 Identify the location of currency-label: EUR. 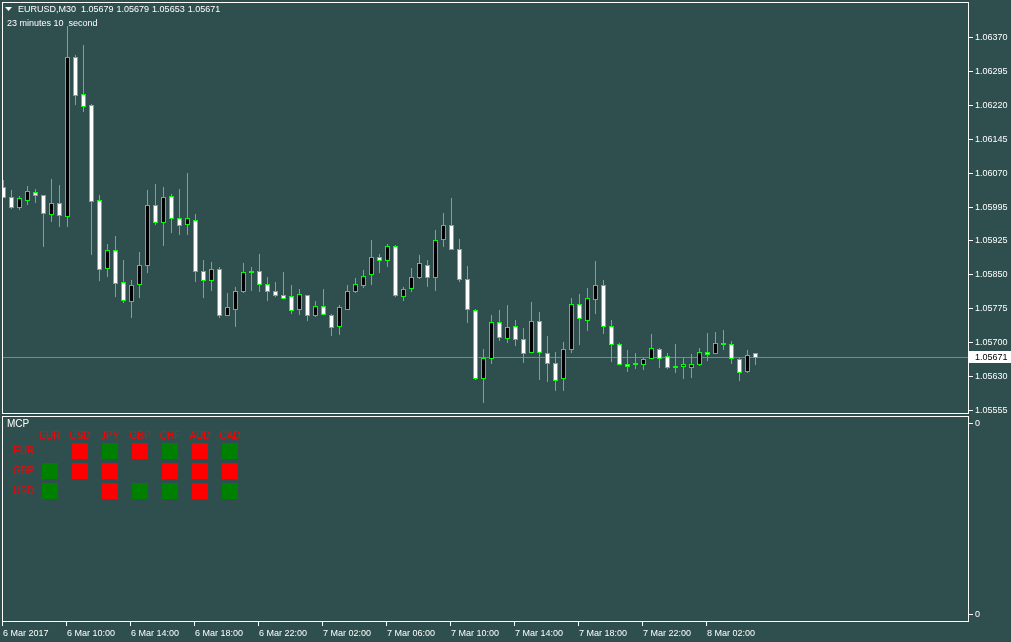
(24, 451).